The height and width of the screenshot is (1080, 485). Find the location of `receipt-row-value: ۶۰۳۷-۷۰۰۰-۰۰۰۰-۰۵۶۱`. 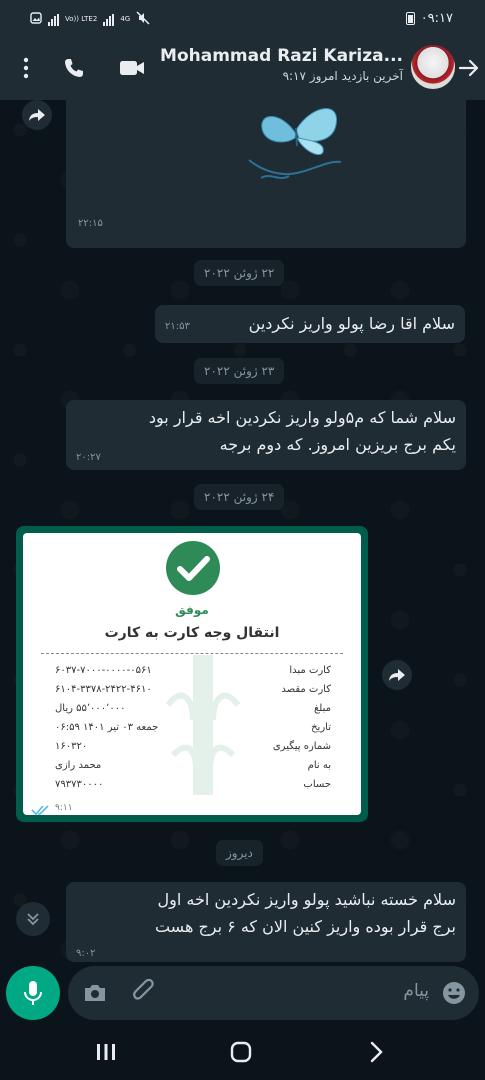

receipt-row-value: ۶۰۳۷-۷۰۰۰-۰۰۰۰-۰۵۶۱ is located at coordinates (103, 670).